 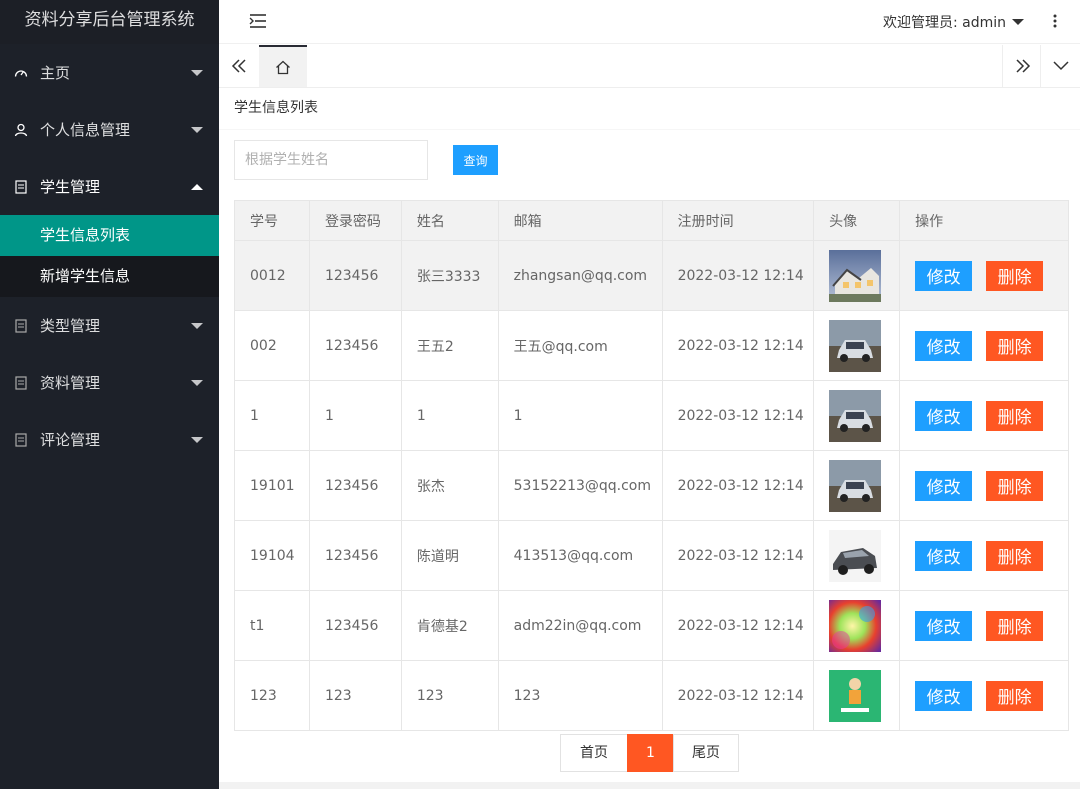 What do you see at coordinates (449, 345) in the screenshot?
I see `cell-name: 王五2` at bounding box center [449, 345].